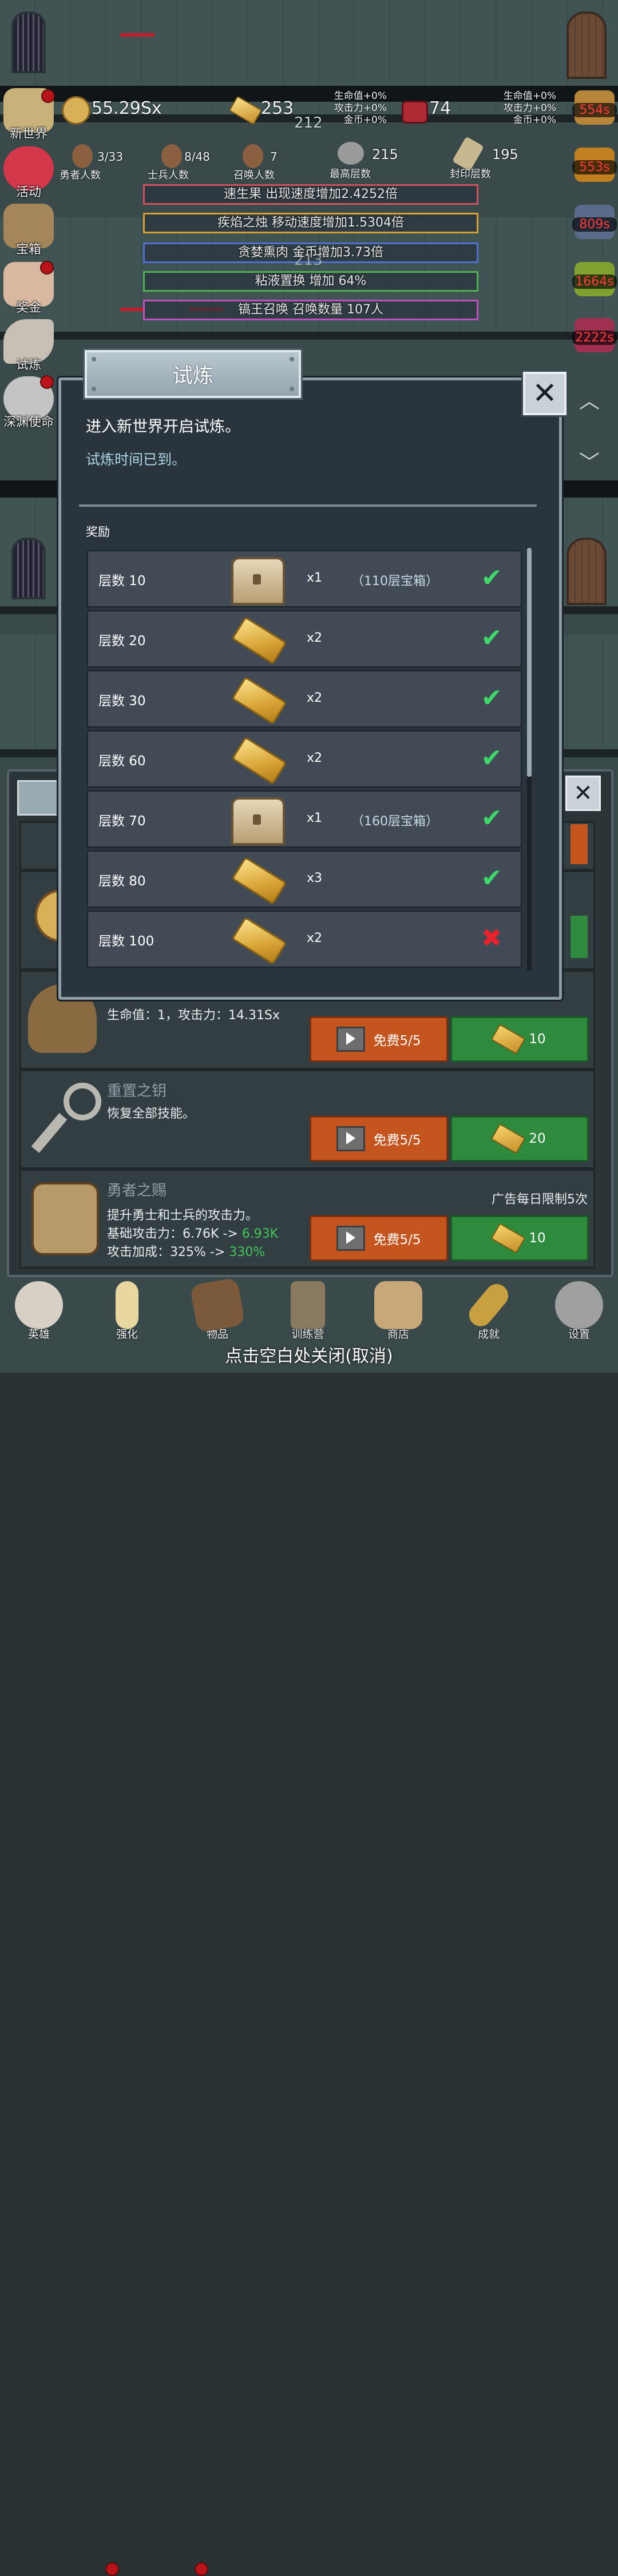  I want to click on summon-count: 7, so click(274, 157).